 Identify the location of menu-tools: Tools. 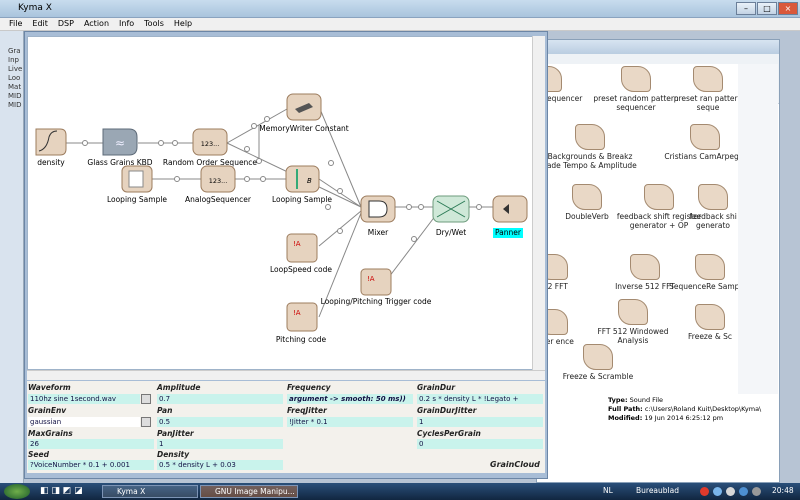
(154, 24).